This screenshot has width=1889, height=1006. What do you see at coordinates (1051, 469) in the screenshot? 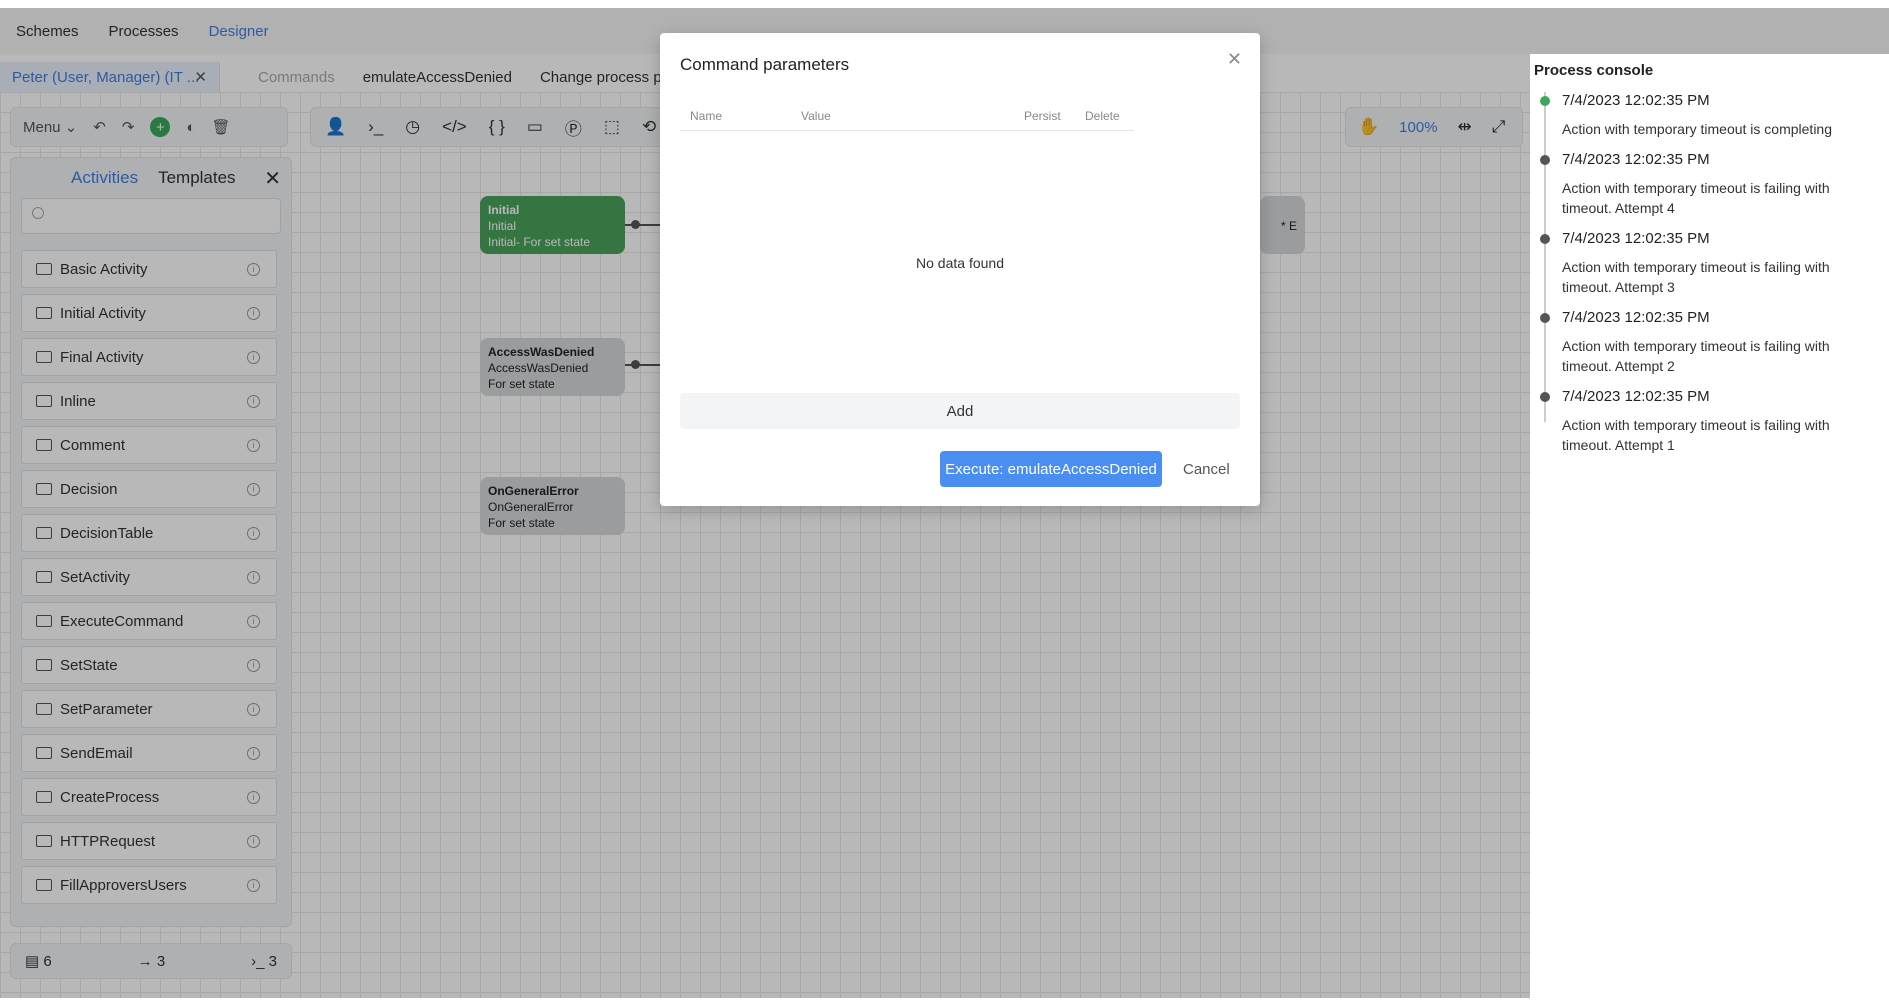
I see `execute-button: Execute: emulateAccessDenied` at bounding box center [1051, 469].